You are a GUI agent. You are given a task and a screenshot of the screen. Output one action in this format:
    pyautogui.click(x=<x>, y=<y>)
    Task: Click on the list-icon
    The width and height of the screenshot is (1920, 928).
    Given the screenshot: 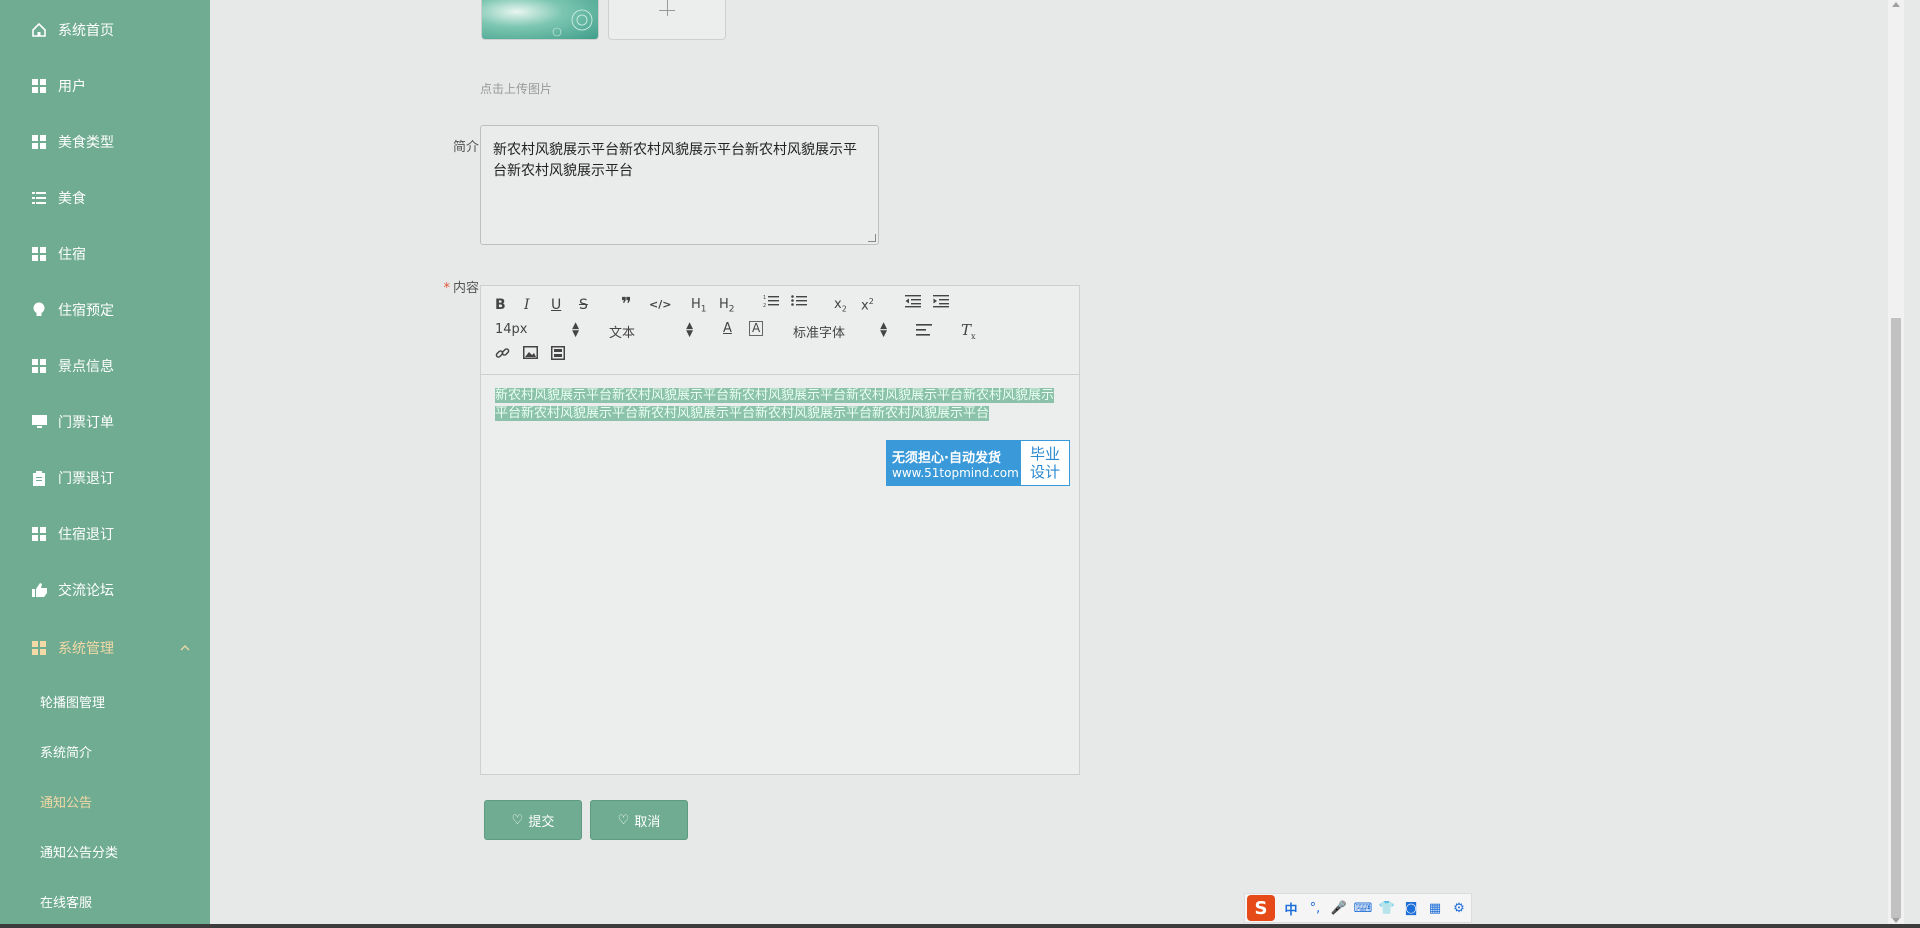 What is the action you would take?
    pyautogui.click(x=39, y=198)
    